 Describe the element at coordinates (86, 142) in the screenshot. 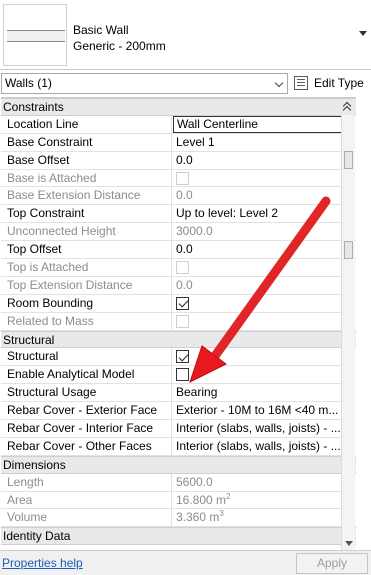

I see `property-name: Base Constraint` at that location.